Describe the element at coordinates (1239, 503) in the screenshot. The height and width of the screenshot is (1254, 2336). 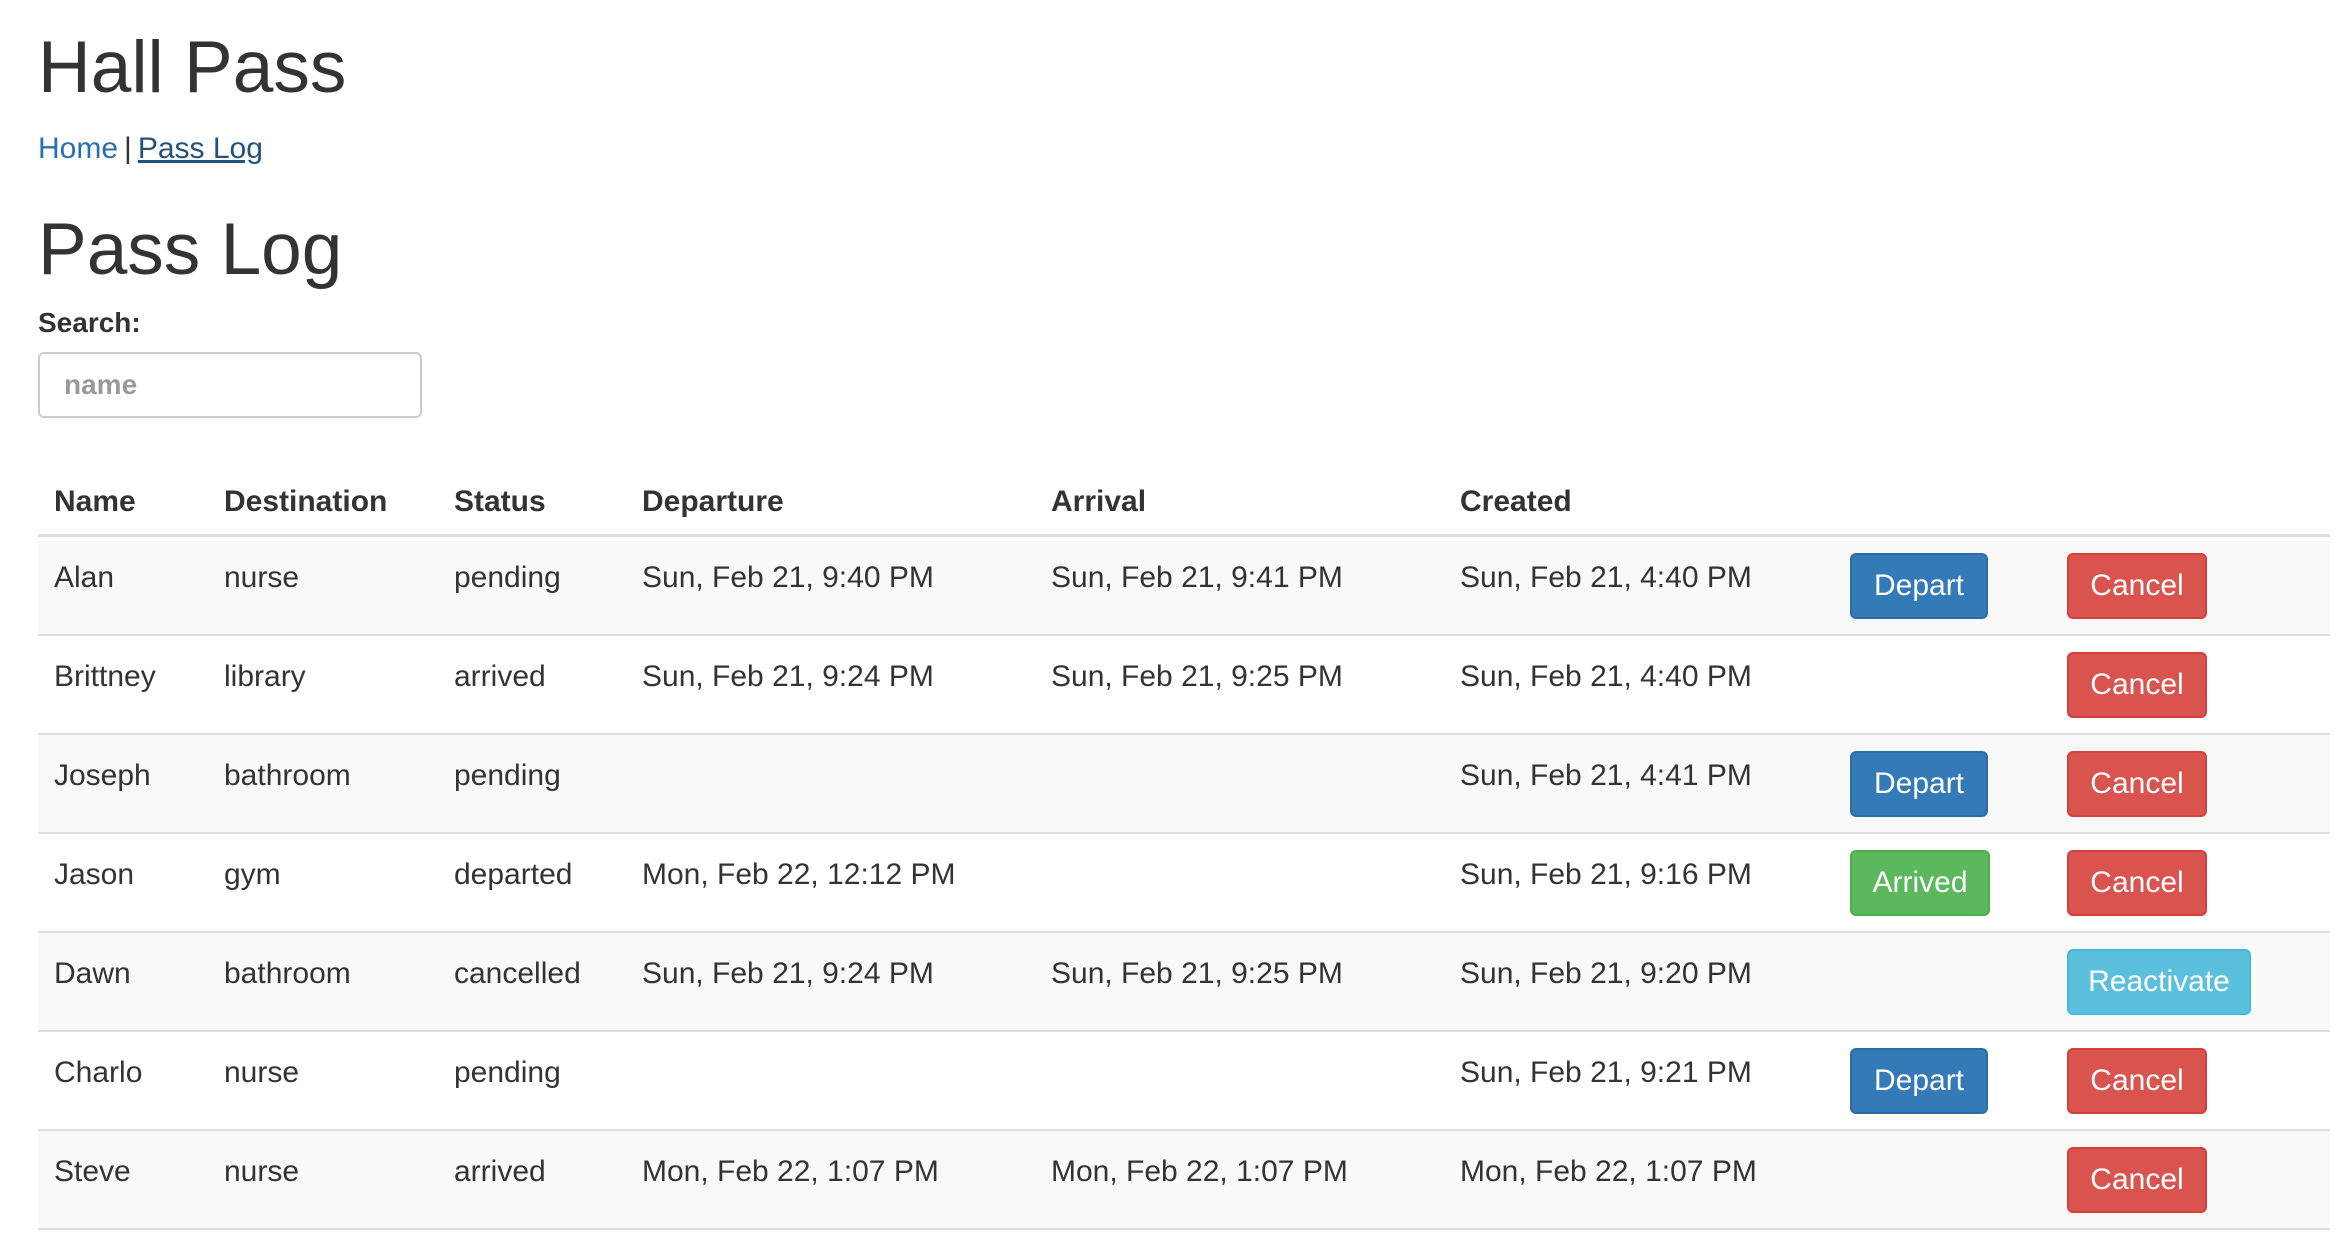
I see `column-header-arrival: Arrival` at that location.